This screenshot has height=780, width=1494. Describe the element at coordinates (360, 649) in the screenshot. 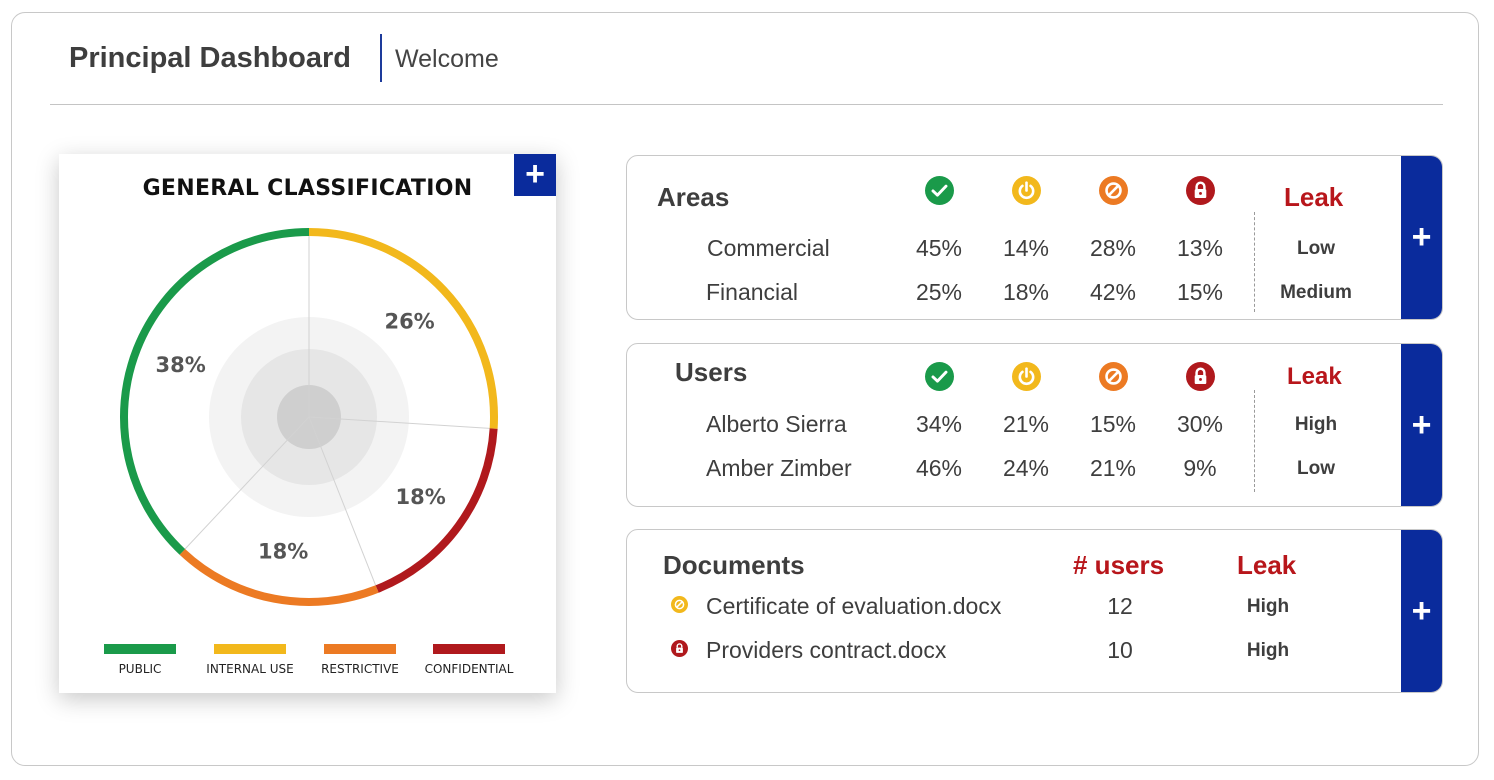

I see `legend-swatch-restrictive` at that location.